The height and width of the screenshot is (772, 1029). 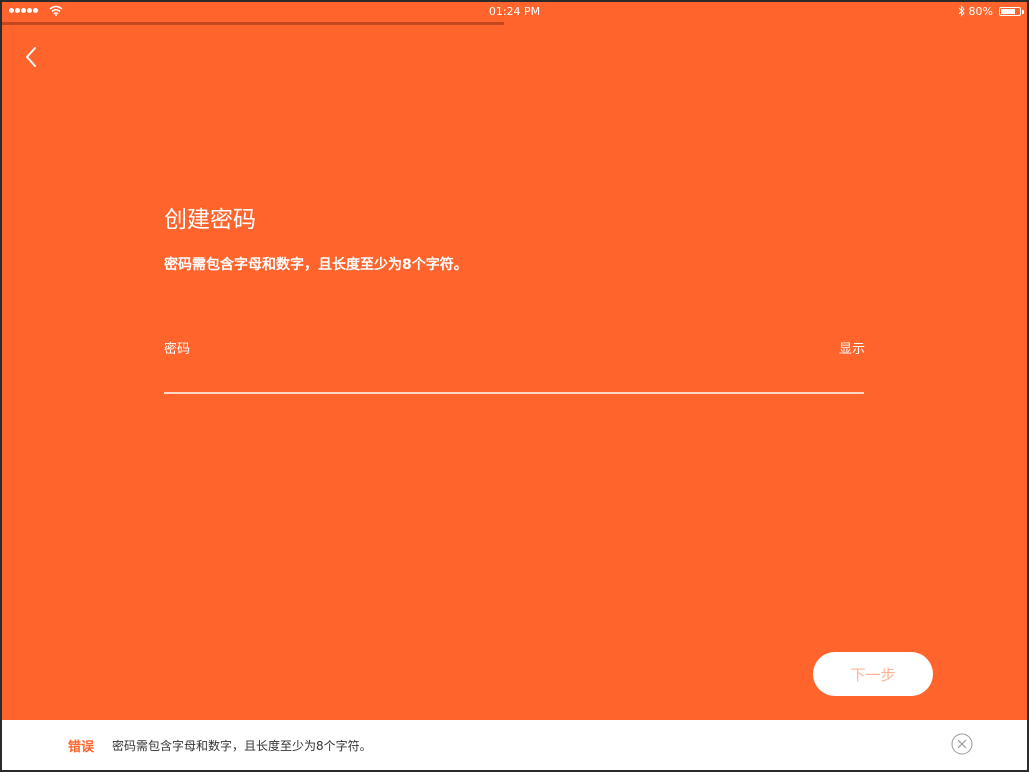 What do you see at coordinates (961, 11) in the screenshot?
I see `bluetooth-icon` at bounding box center [961, 11].